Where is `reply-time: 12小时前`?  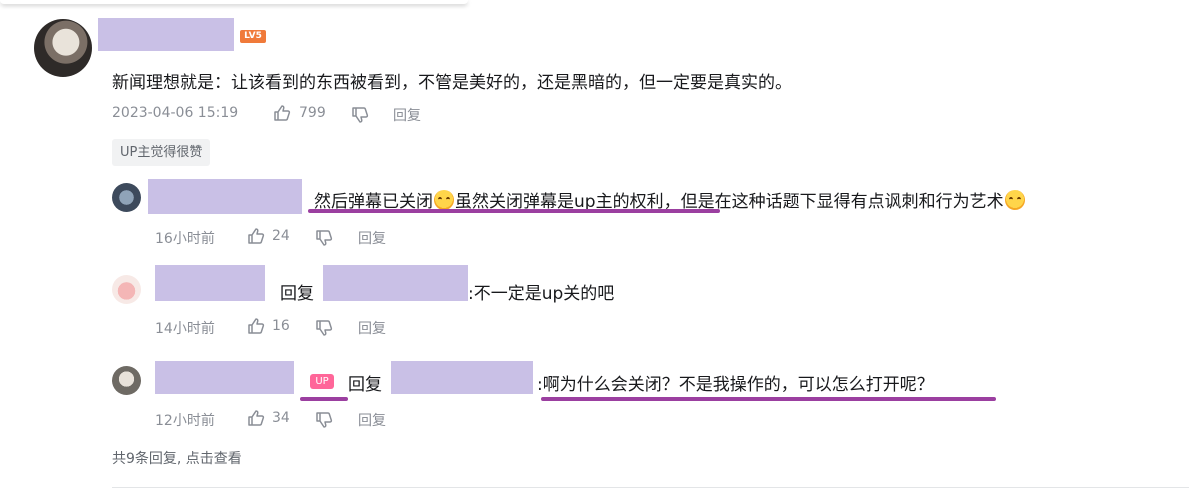 reply-time: 12小时前 is located at coordinates (185, 421).